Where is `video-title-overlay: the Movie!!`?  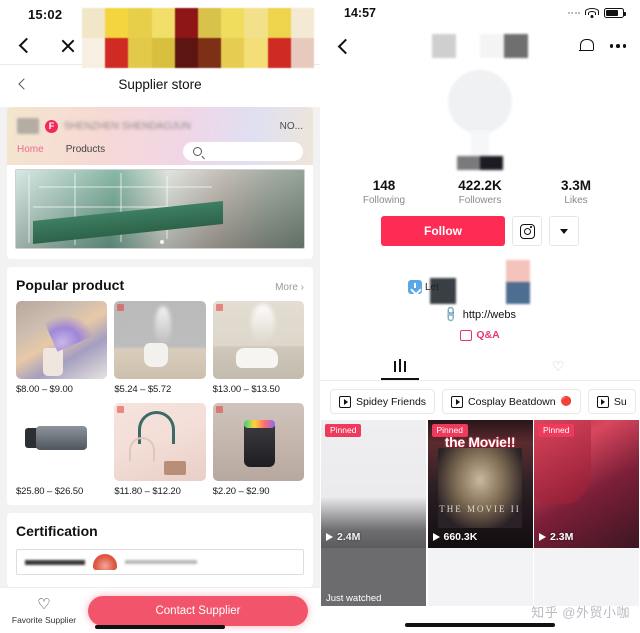 video-title-overlay: the Movie!! is located at coordinates (480, 442).